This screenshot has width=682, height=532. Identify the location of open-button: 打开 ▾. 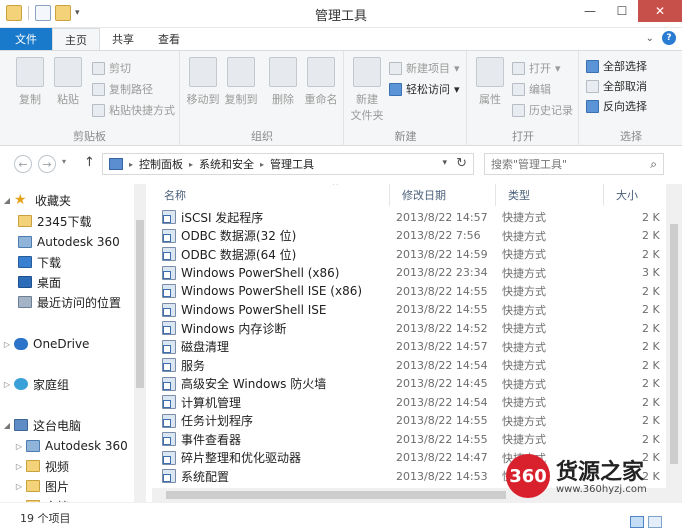
(536, 68).